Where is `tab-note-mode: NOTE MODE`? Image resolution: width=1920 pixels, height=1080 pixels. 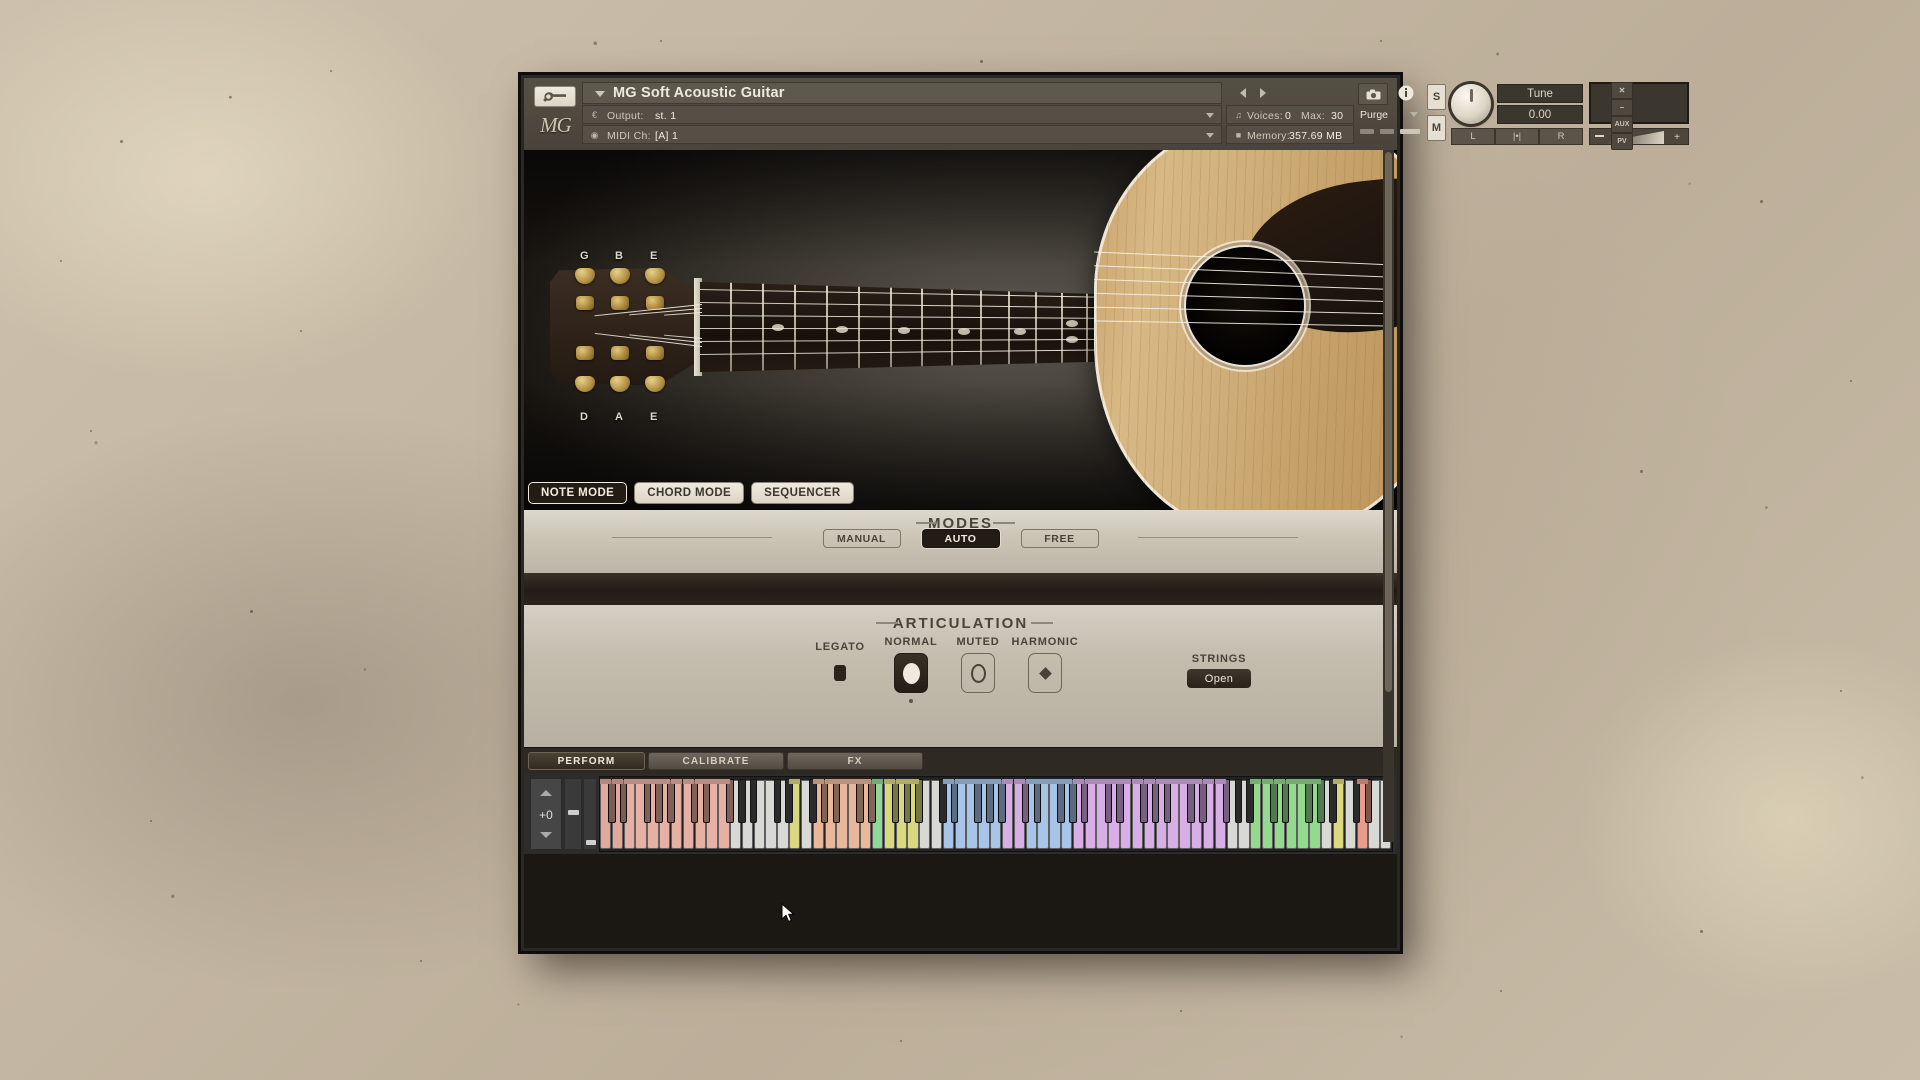
tab-note-mode: NOTE MODE is located at coordinates (578, 493).